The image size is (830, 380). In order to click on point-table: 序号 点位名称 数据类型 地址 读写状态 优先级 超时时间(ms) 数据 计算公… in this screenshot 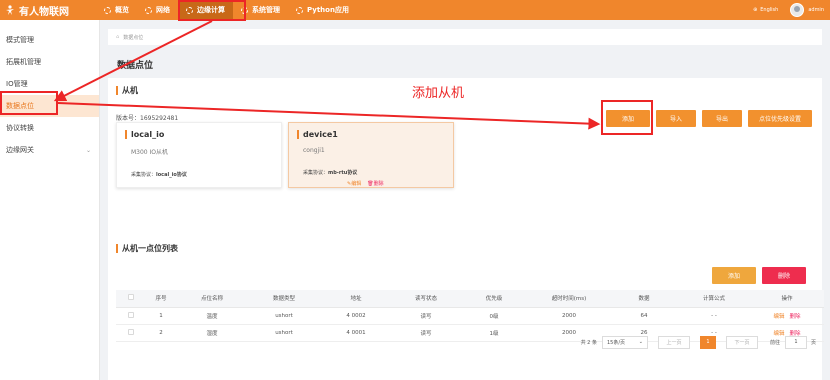, I will do `click(470, 316)`.